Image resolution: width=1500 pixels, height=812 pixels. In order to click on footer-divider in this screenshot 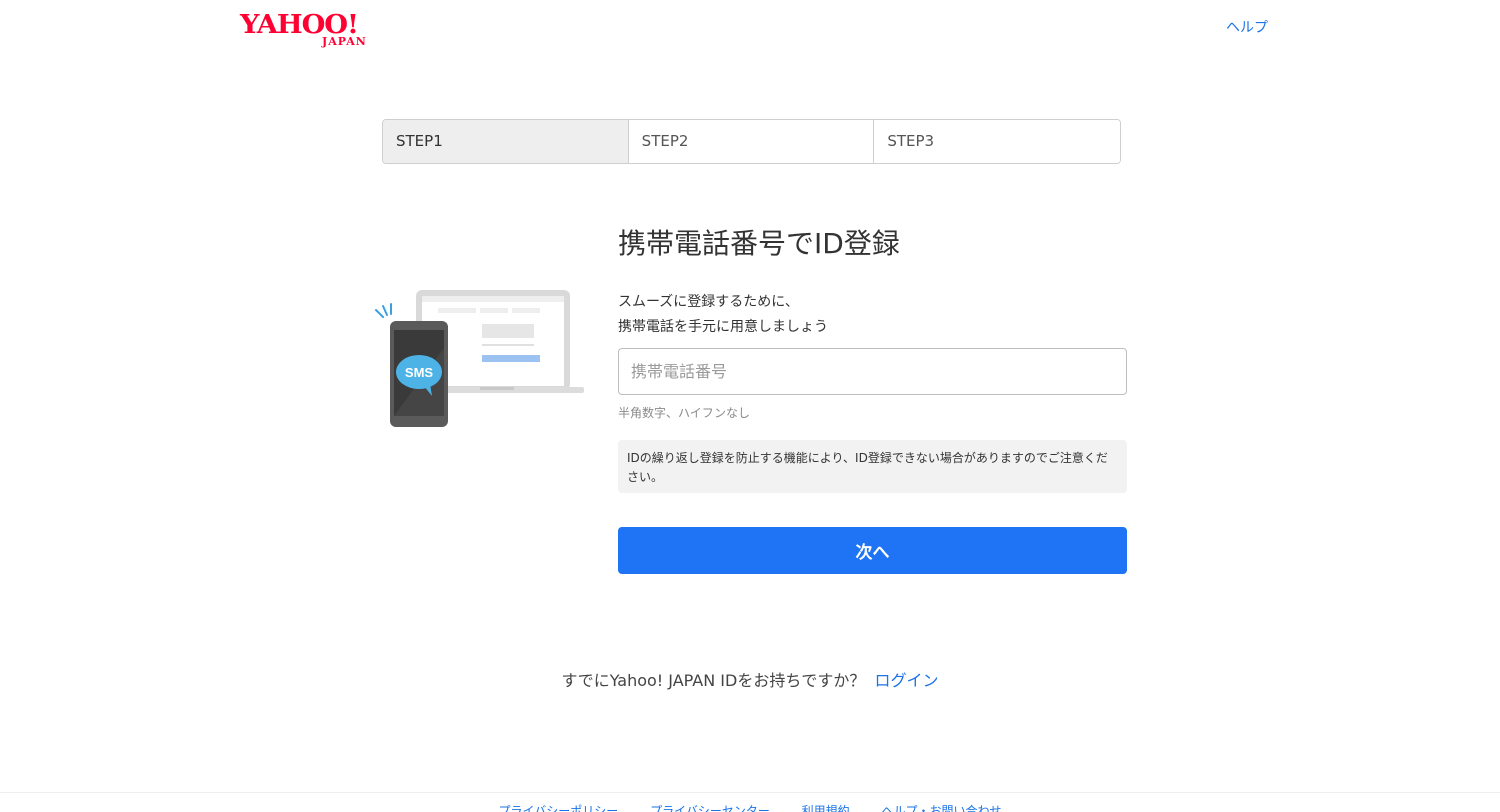, I will do `click(750, 792)`.